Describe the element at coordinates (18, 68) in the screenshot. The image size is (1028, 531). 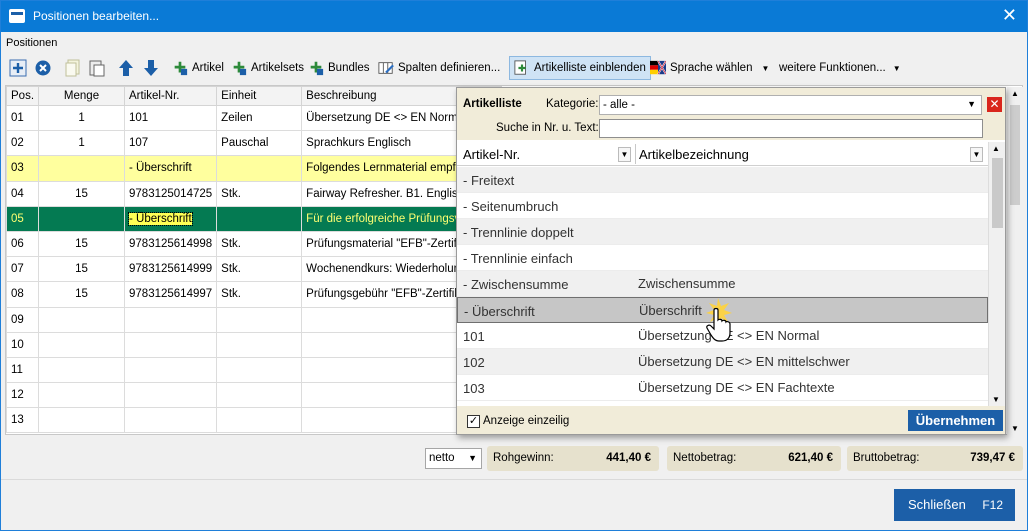
I see `add-row-button` at that location.